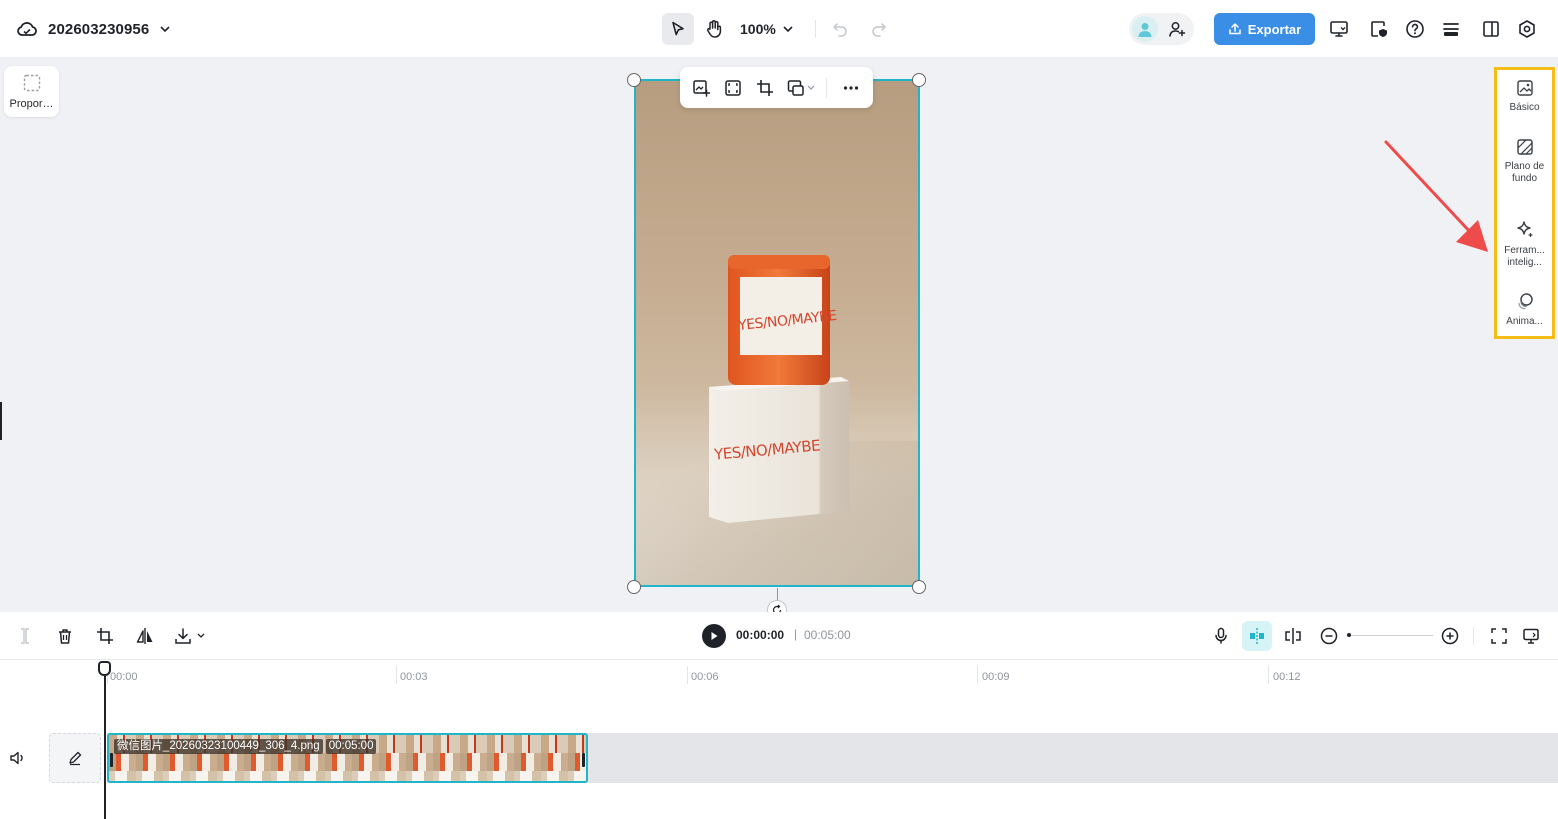 This screenshot has height=819, width=1558. I want to click on resize-handle-br, so click(919, 587).